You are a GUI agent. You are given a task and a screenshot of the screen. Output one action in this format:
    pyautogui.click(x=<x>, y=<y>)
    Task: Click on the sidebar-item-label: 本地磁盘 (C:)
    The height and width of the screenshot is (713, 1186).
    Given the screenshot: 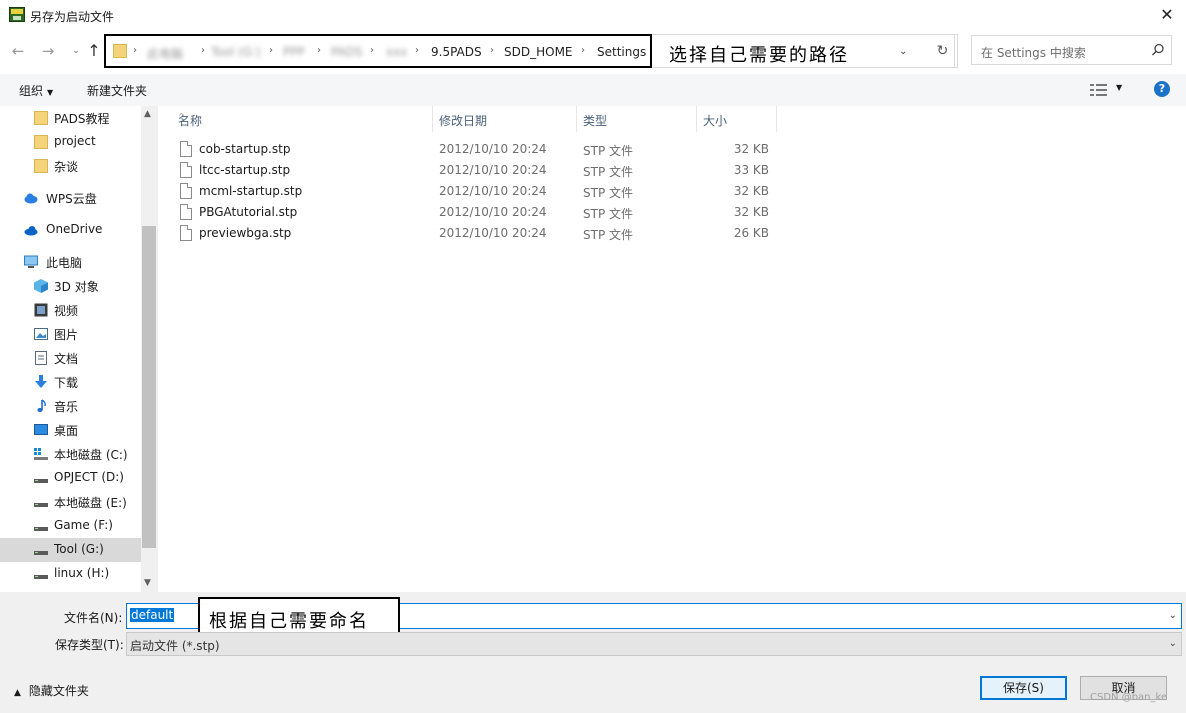 What is the action you would take?
    pyautogui.click(x=91, y=455)
    